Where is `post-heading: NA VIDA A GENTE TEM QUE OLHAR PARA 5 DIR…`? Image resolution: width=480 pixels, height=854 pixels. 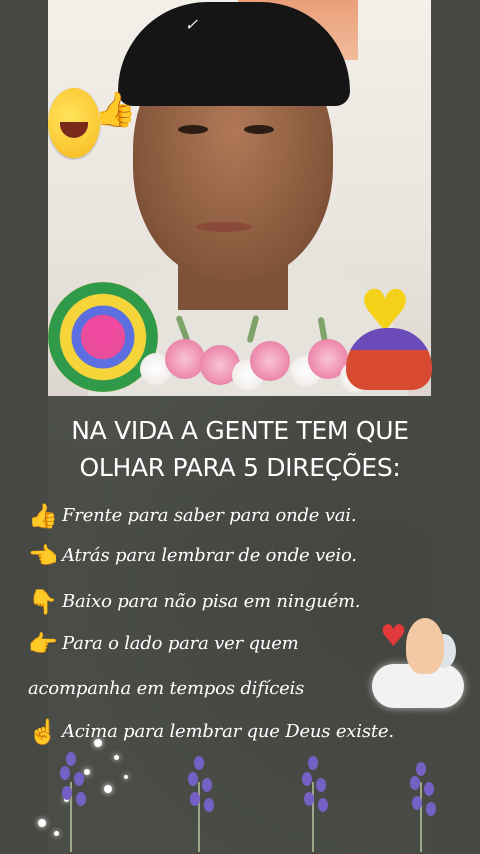 post-heading: NA VIDA A GENTE TEM QUE OLHAR PARA 5 DIR… is located at coordinates (240, 449).